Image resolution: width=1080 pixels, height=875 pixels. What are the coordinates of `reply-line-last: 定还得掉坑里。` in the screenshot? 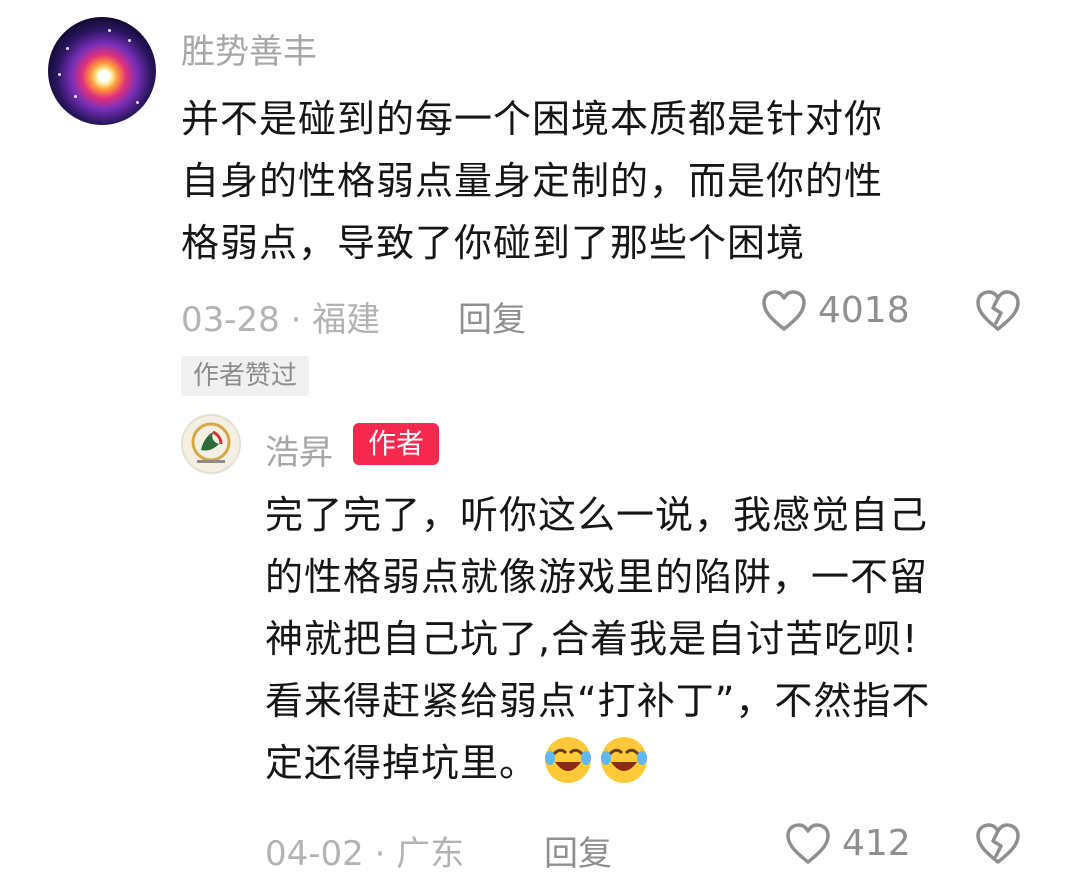 It's located at (660, 763).